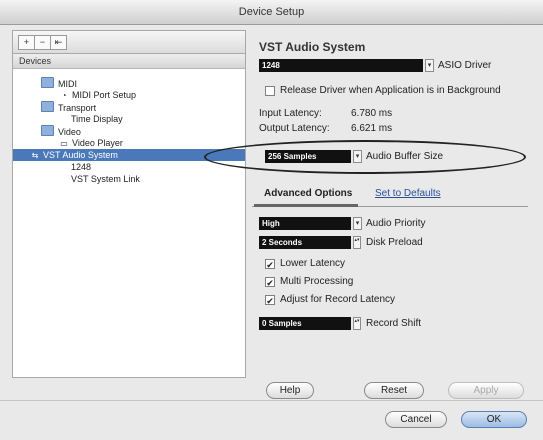  Describe the element at coordinates (308, 193) in the screenshot. I see `tab-advanced-options: Advanced Options` at that location.